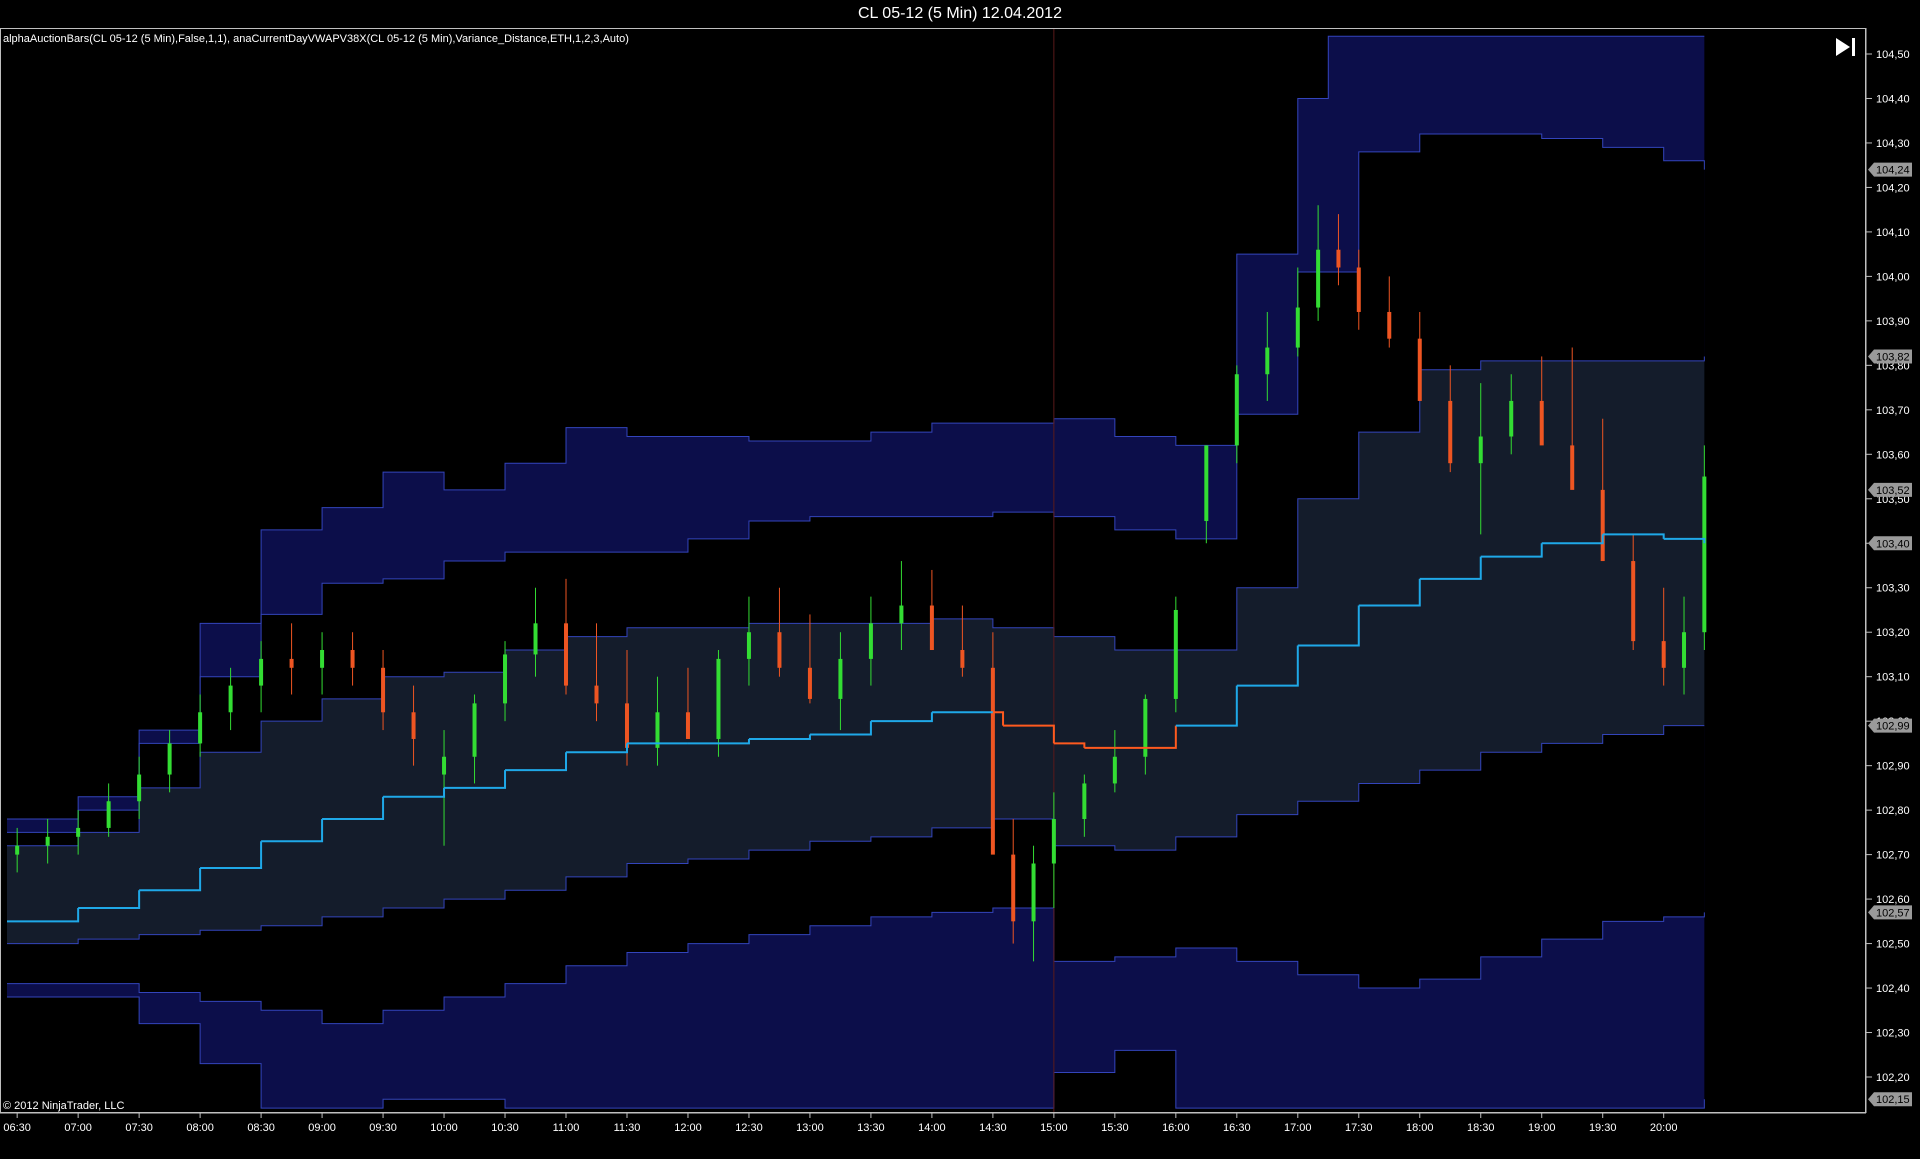 Image resolution: width=1920 pixels, height=1159 pixels. I want to click on time-tick-label: 19:30, so click(1603, 1128).